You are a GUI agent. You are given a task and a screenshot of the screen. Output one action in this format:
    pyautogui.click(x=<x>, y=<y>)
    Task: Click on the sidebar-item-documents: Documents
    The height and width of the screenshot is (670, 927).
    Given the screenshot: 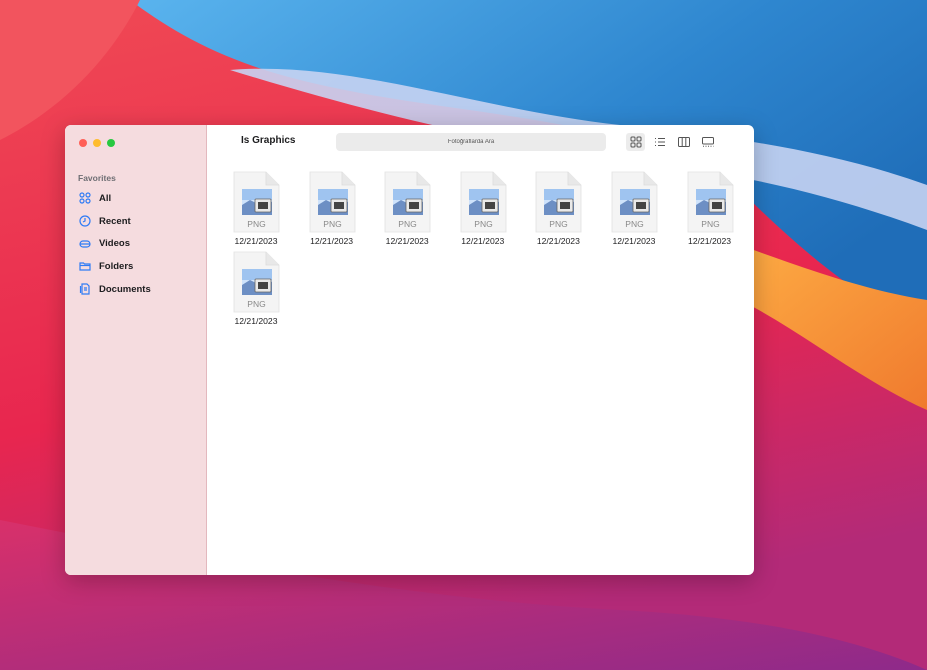 What is the action you would take?
    pyautogui.click(x=140, y=289)
    